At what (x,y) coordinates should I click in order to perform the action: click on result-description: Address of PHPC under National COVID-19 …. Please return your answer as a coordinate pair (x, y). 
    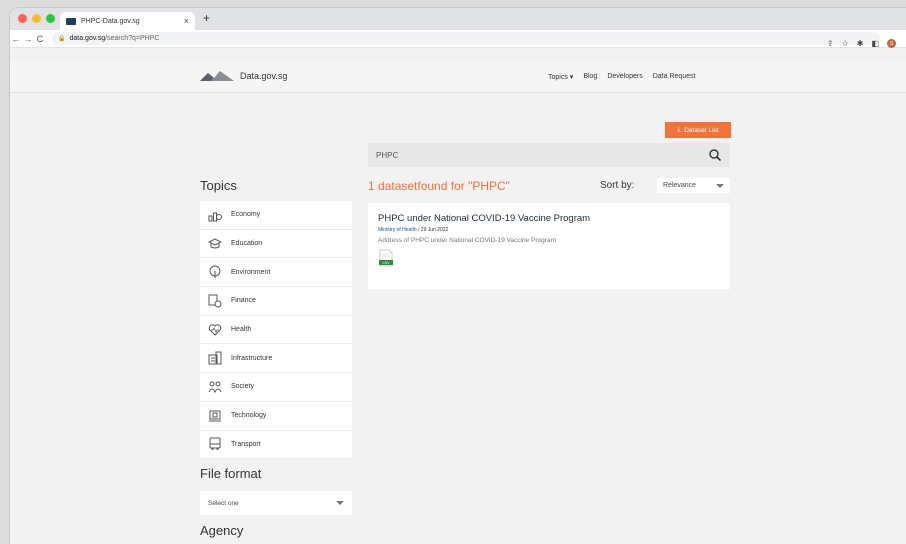
    Looking at the image, I should click on (467, 240).